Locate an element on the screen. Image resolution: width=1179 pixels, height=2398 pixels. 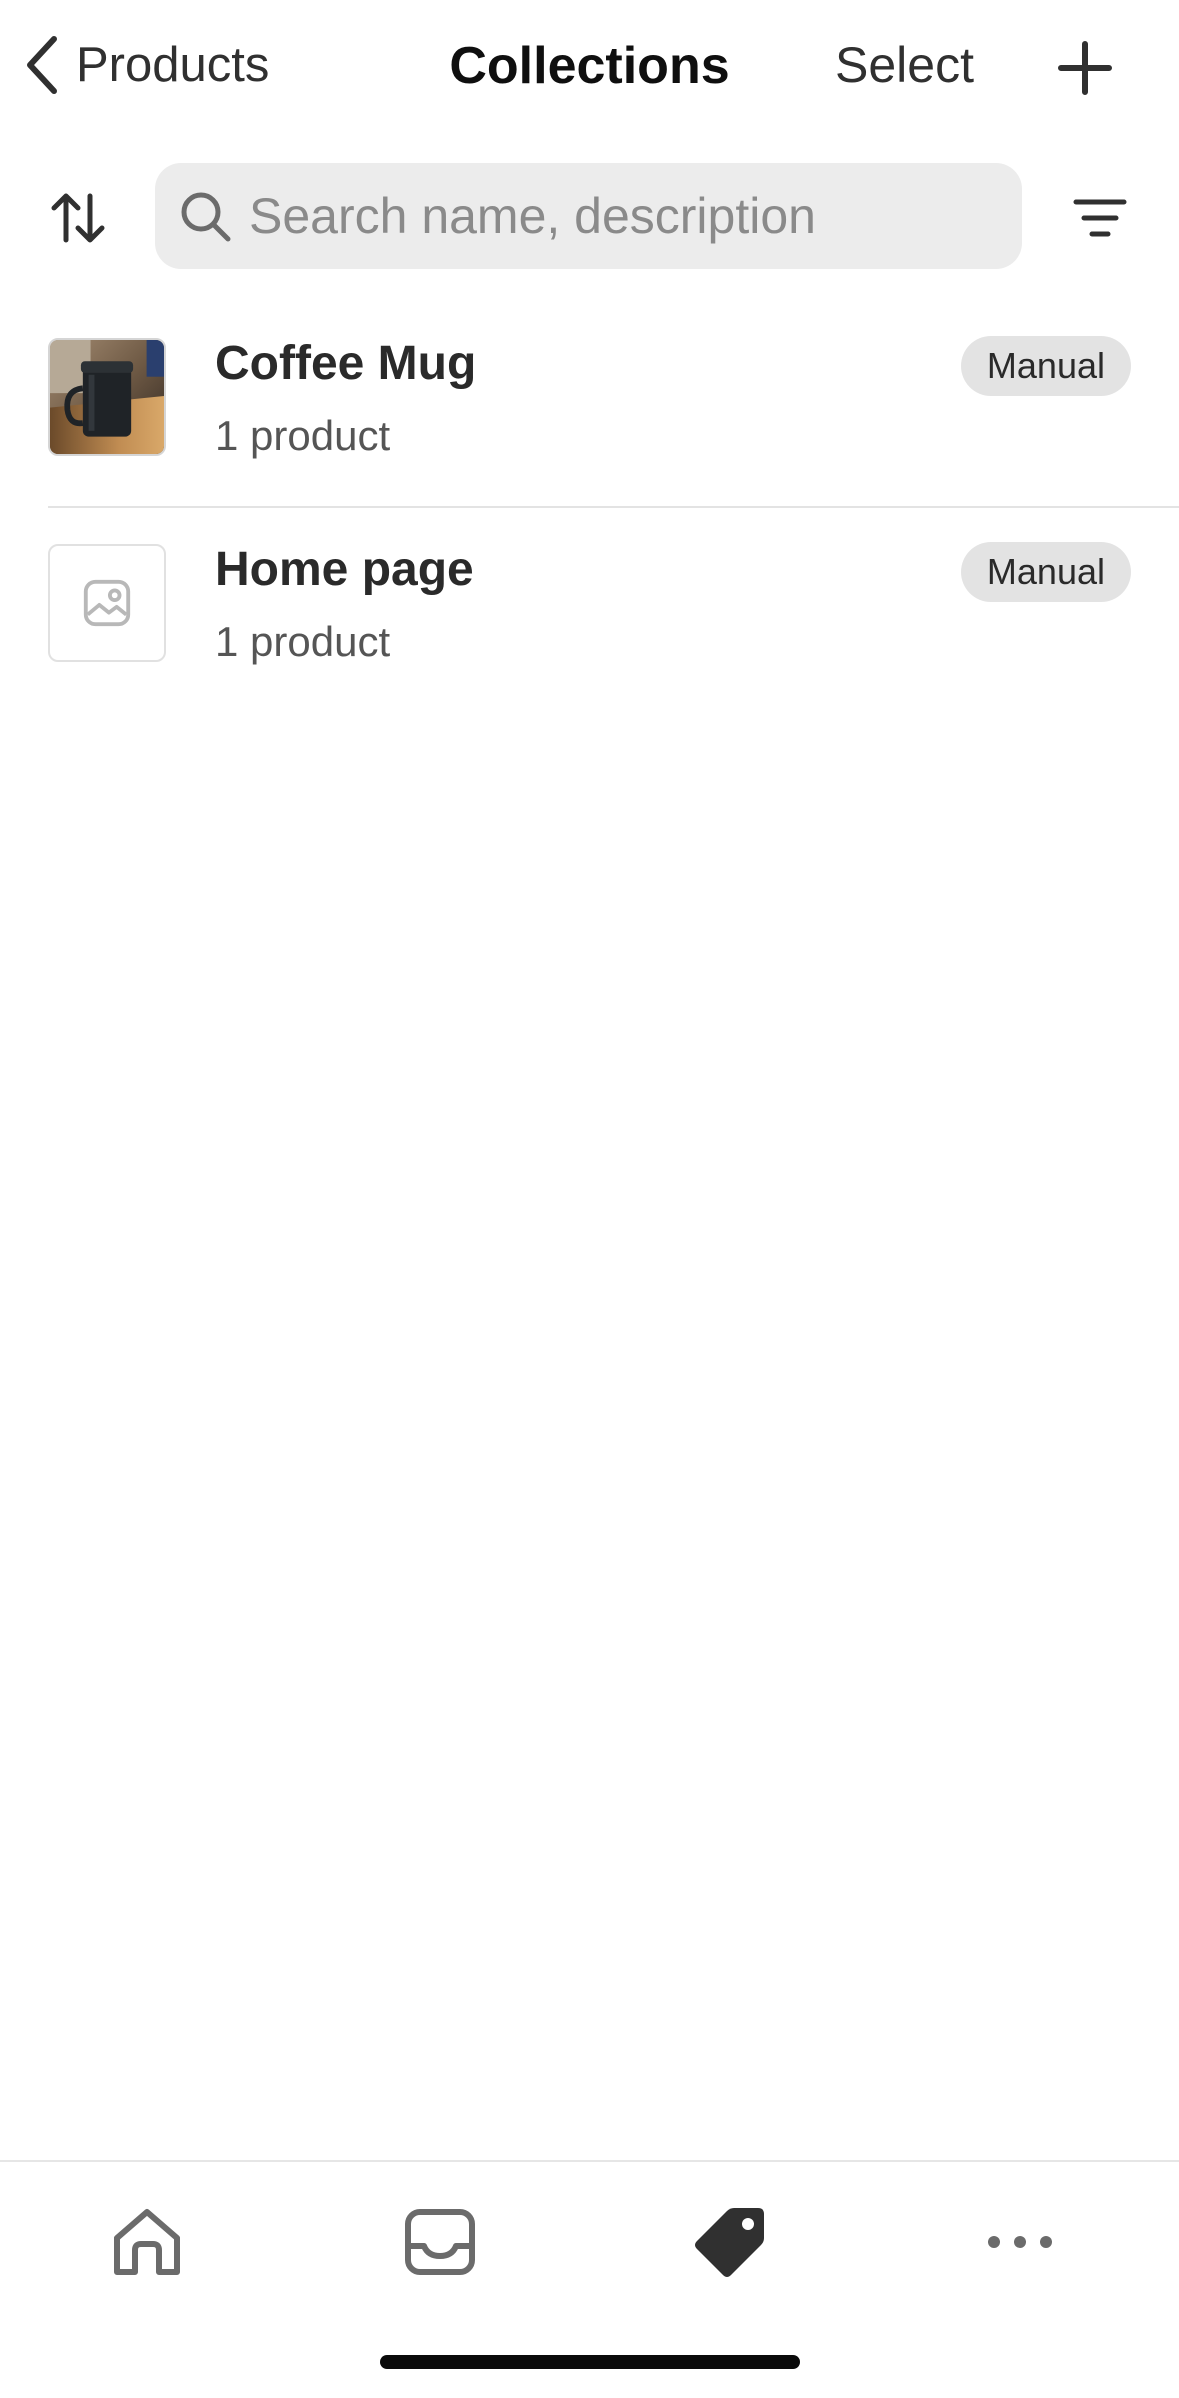
image-placeholder-icon is located at coordinates (107, 603).